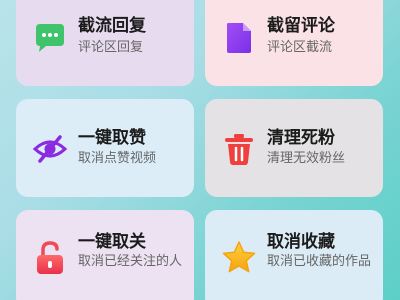  I want to click on card-cancel-favorites: 取消收藏 取消已收藏的作品, so click(294, 255).